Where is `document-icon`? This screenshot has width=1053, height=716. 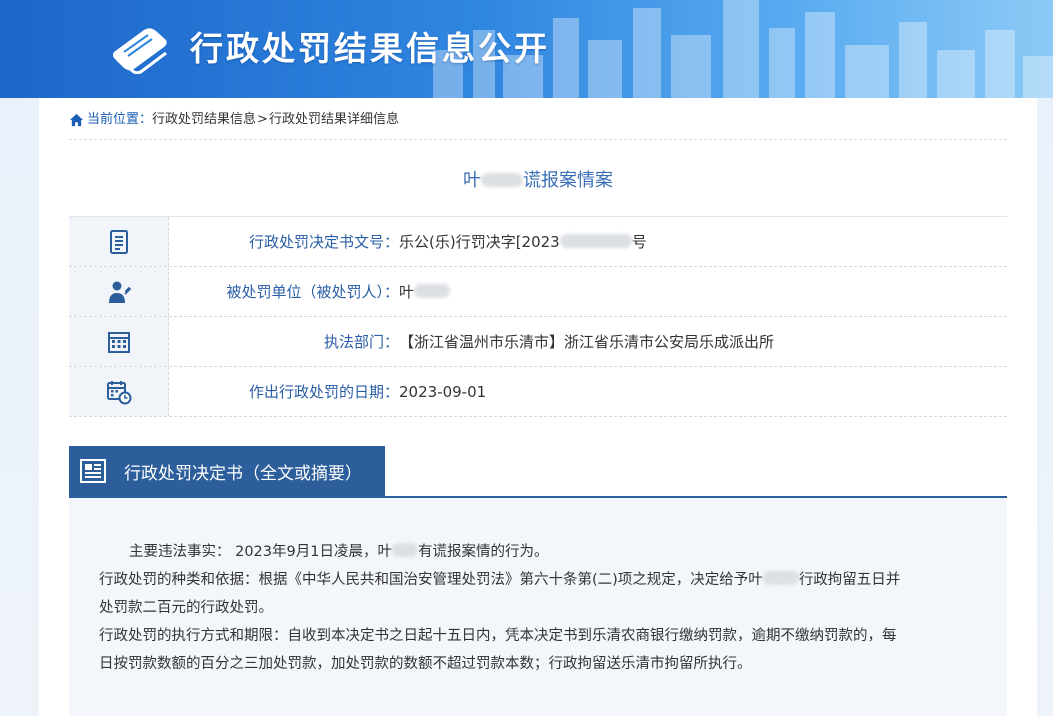
document-icon is located at coordinates (118, 241).